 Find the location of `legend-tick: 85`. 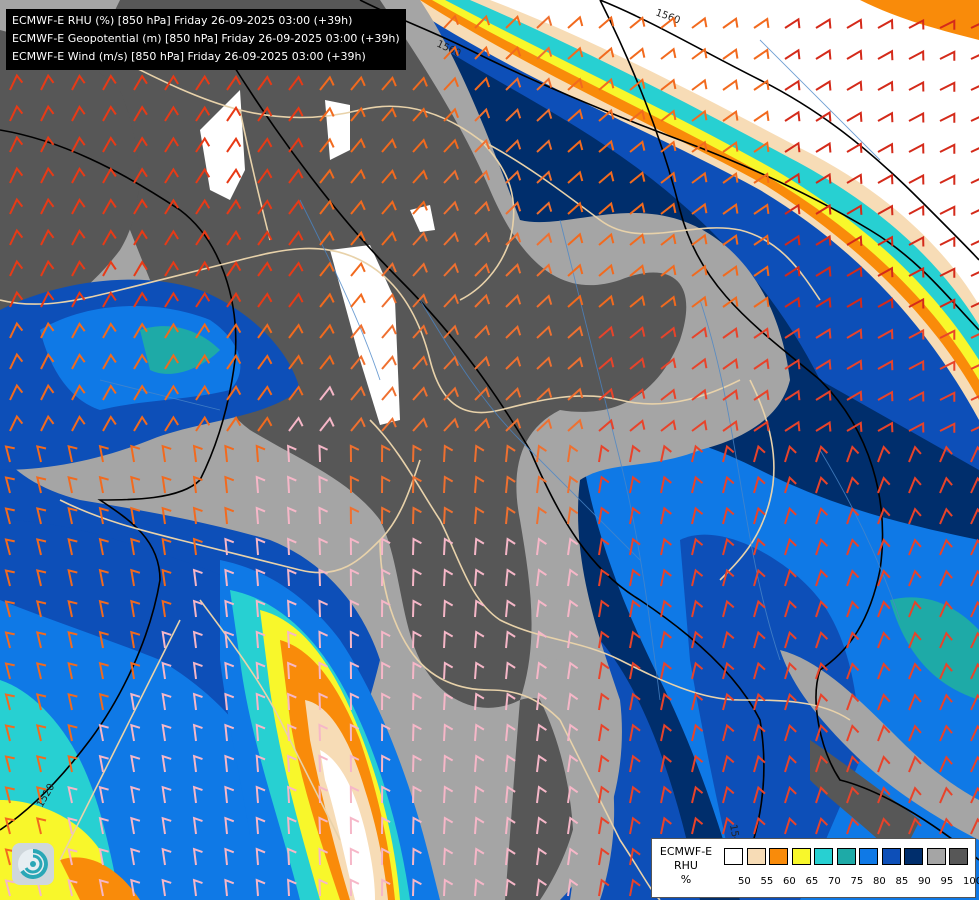

legend-tick: 85 is located at coordinates (902, 881).